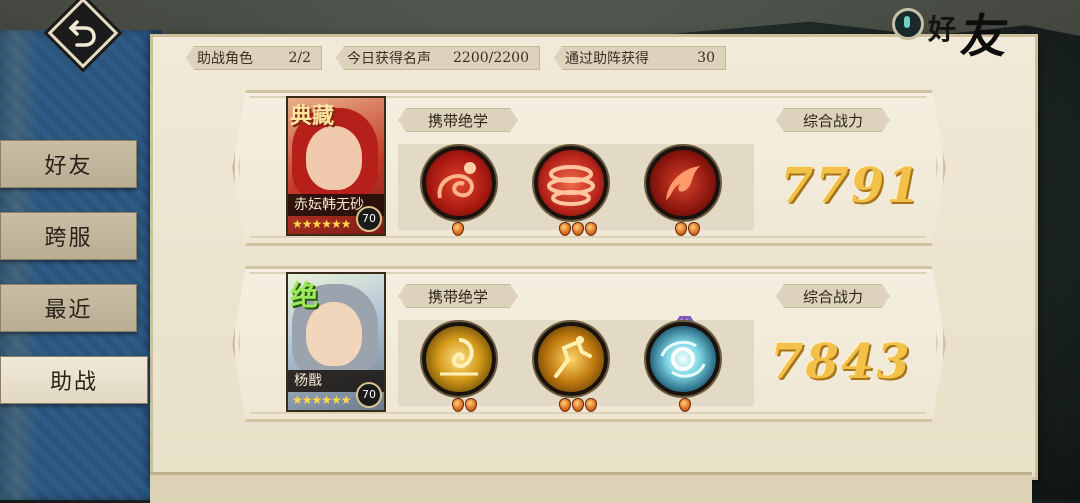 The width and height of the screenshot is (1080, 503). Describe the element at coordinates (456, 180) in the screenshot. I see `serpent-skill-icon` at that location.